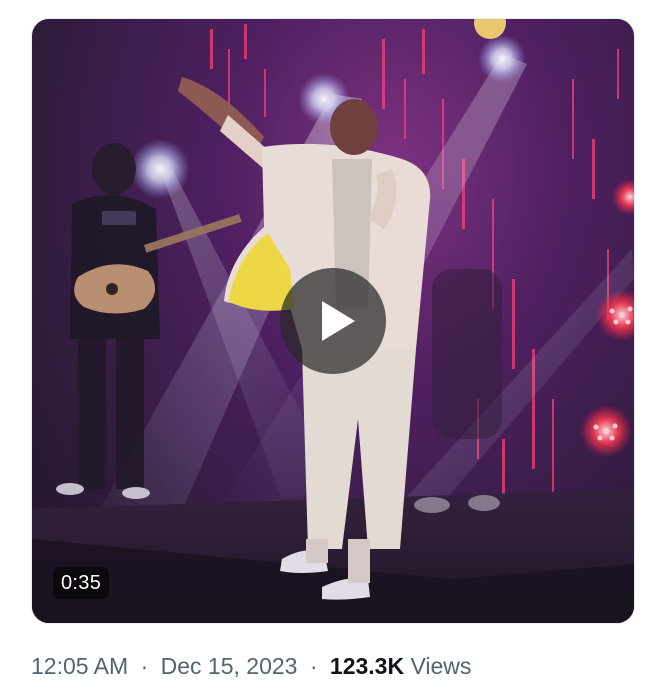 Image resolution: width=665 pixels, height=682 pixels. Describe the element at coordinates (80, 666) in the screenshot. I see `tweet-time: 12:05 AM` at that location.